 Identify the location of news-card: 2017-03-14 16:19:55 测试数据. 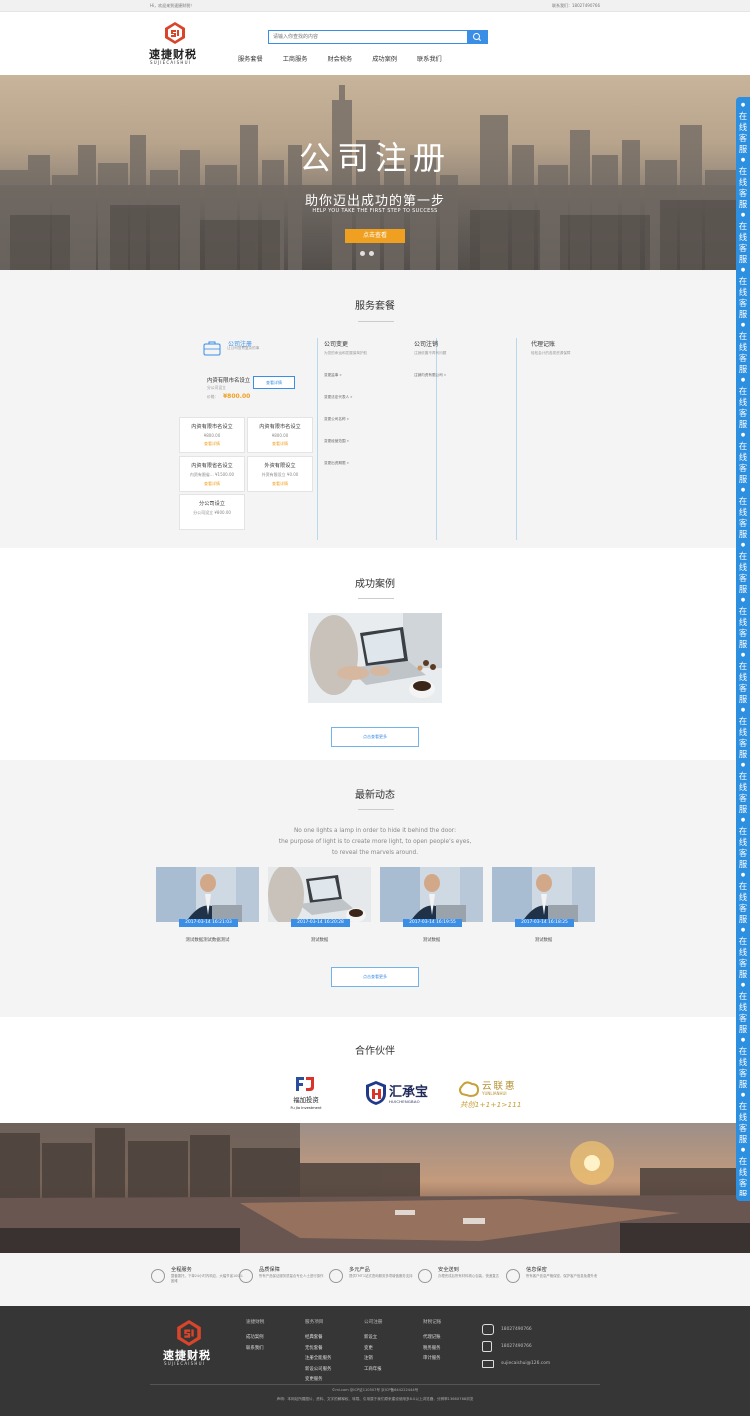
(431, 912).